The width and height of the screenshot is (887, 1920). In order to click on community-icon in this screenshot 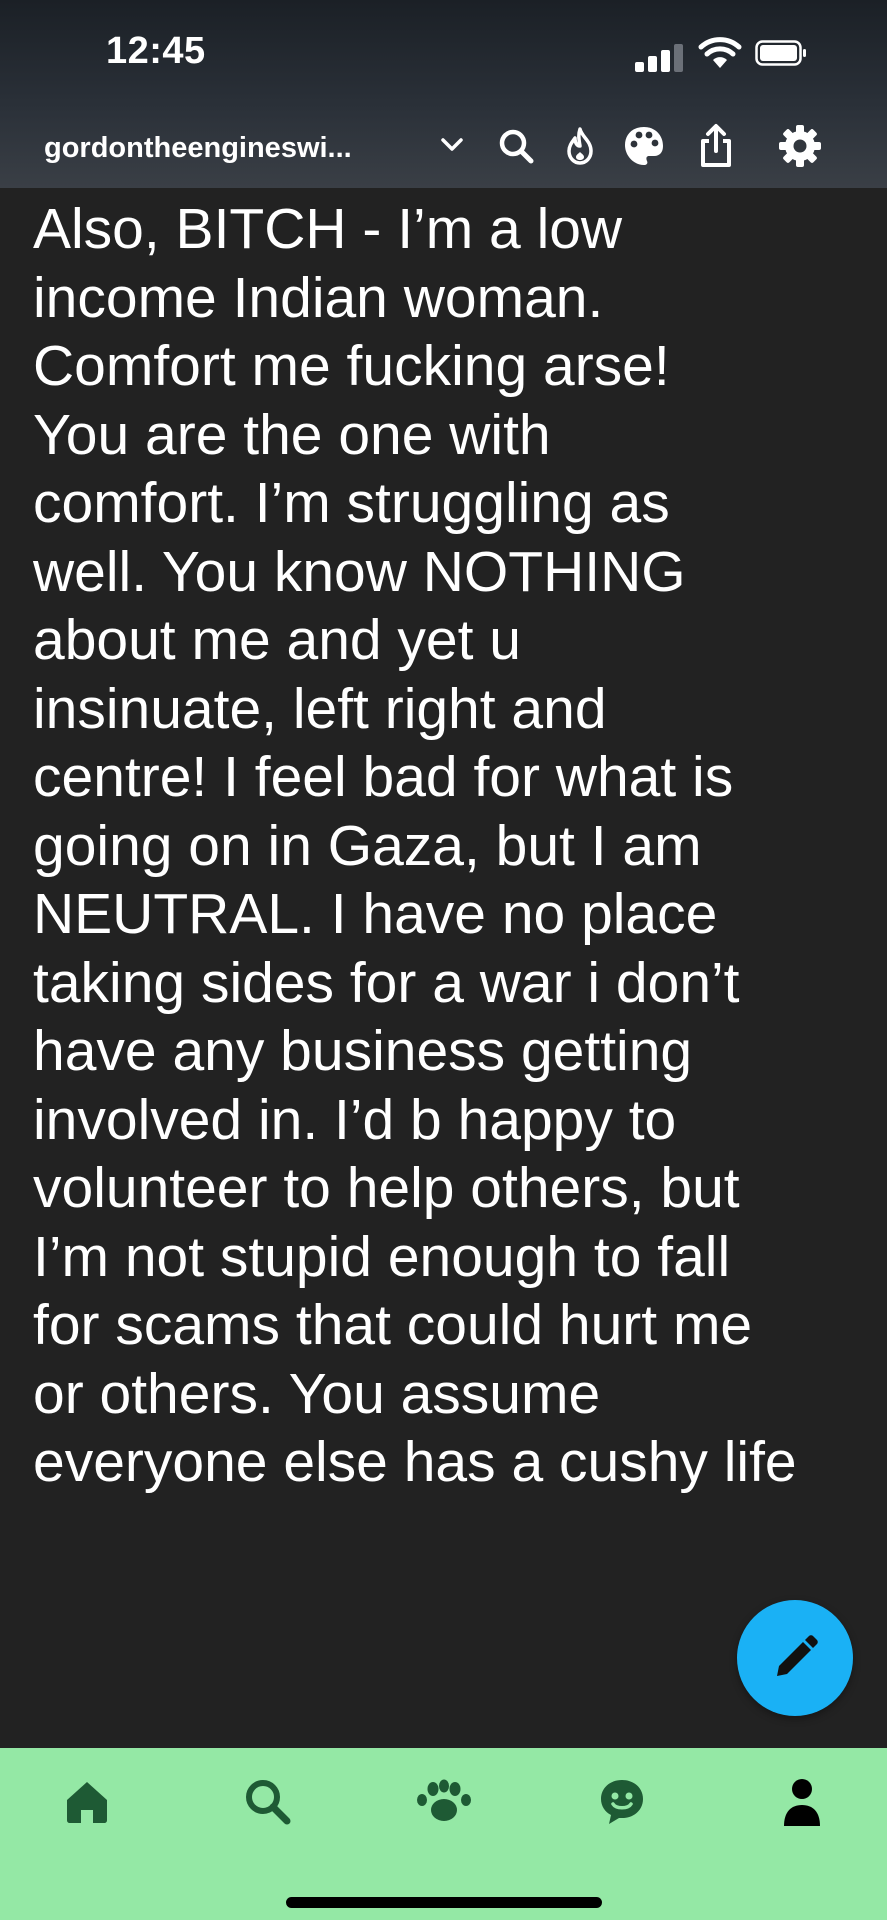, I will do `click(444, 1802)`.